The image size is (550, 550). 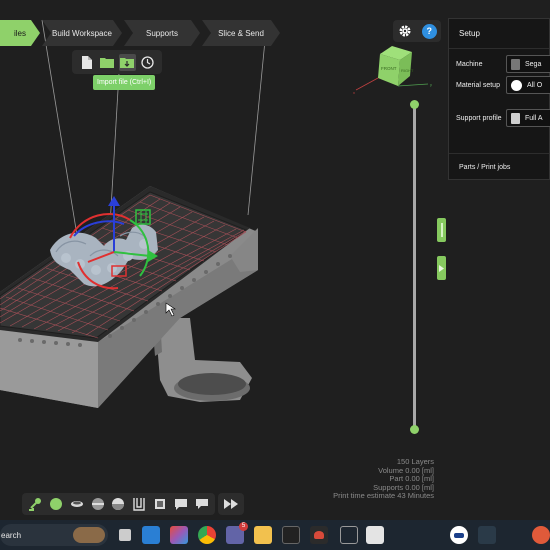 I want to click on step-slice-send: Slice & Send, so click(x=241, y=33).